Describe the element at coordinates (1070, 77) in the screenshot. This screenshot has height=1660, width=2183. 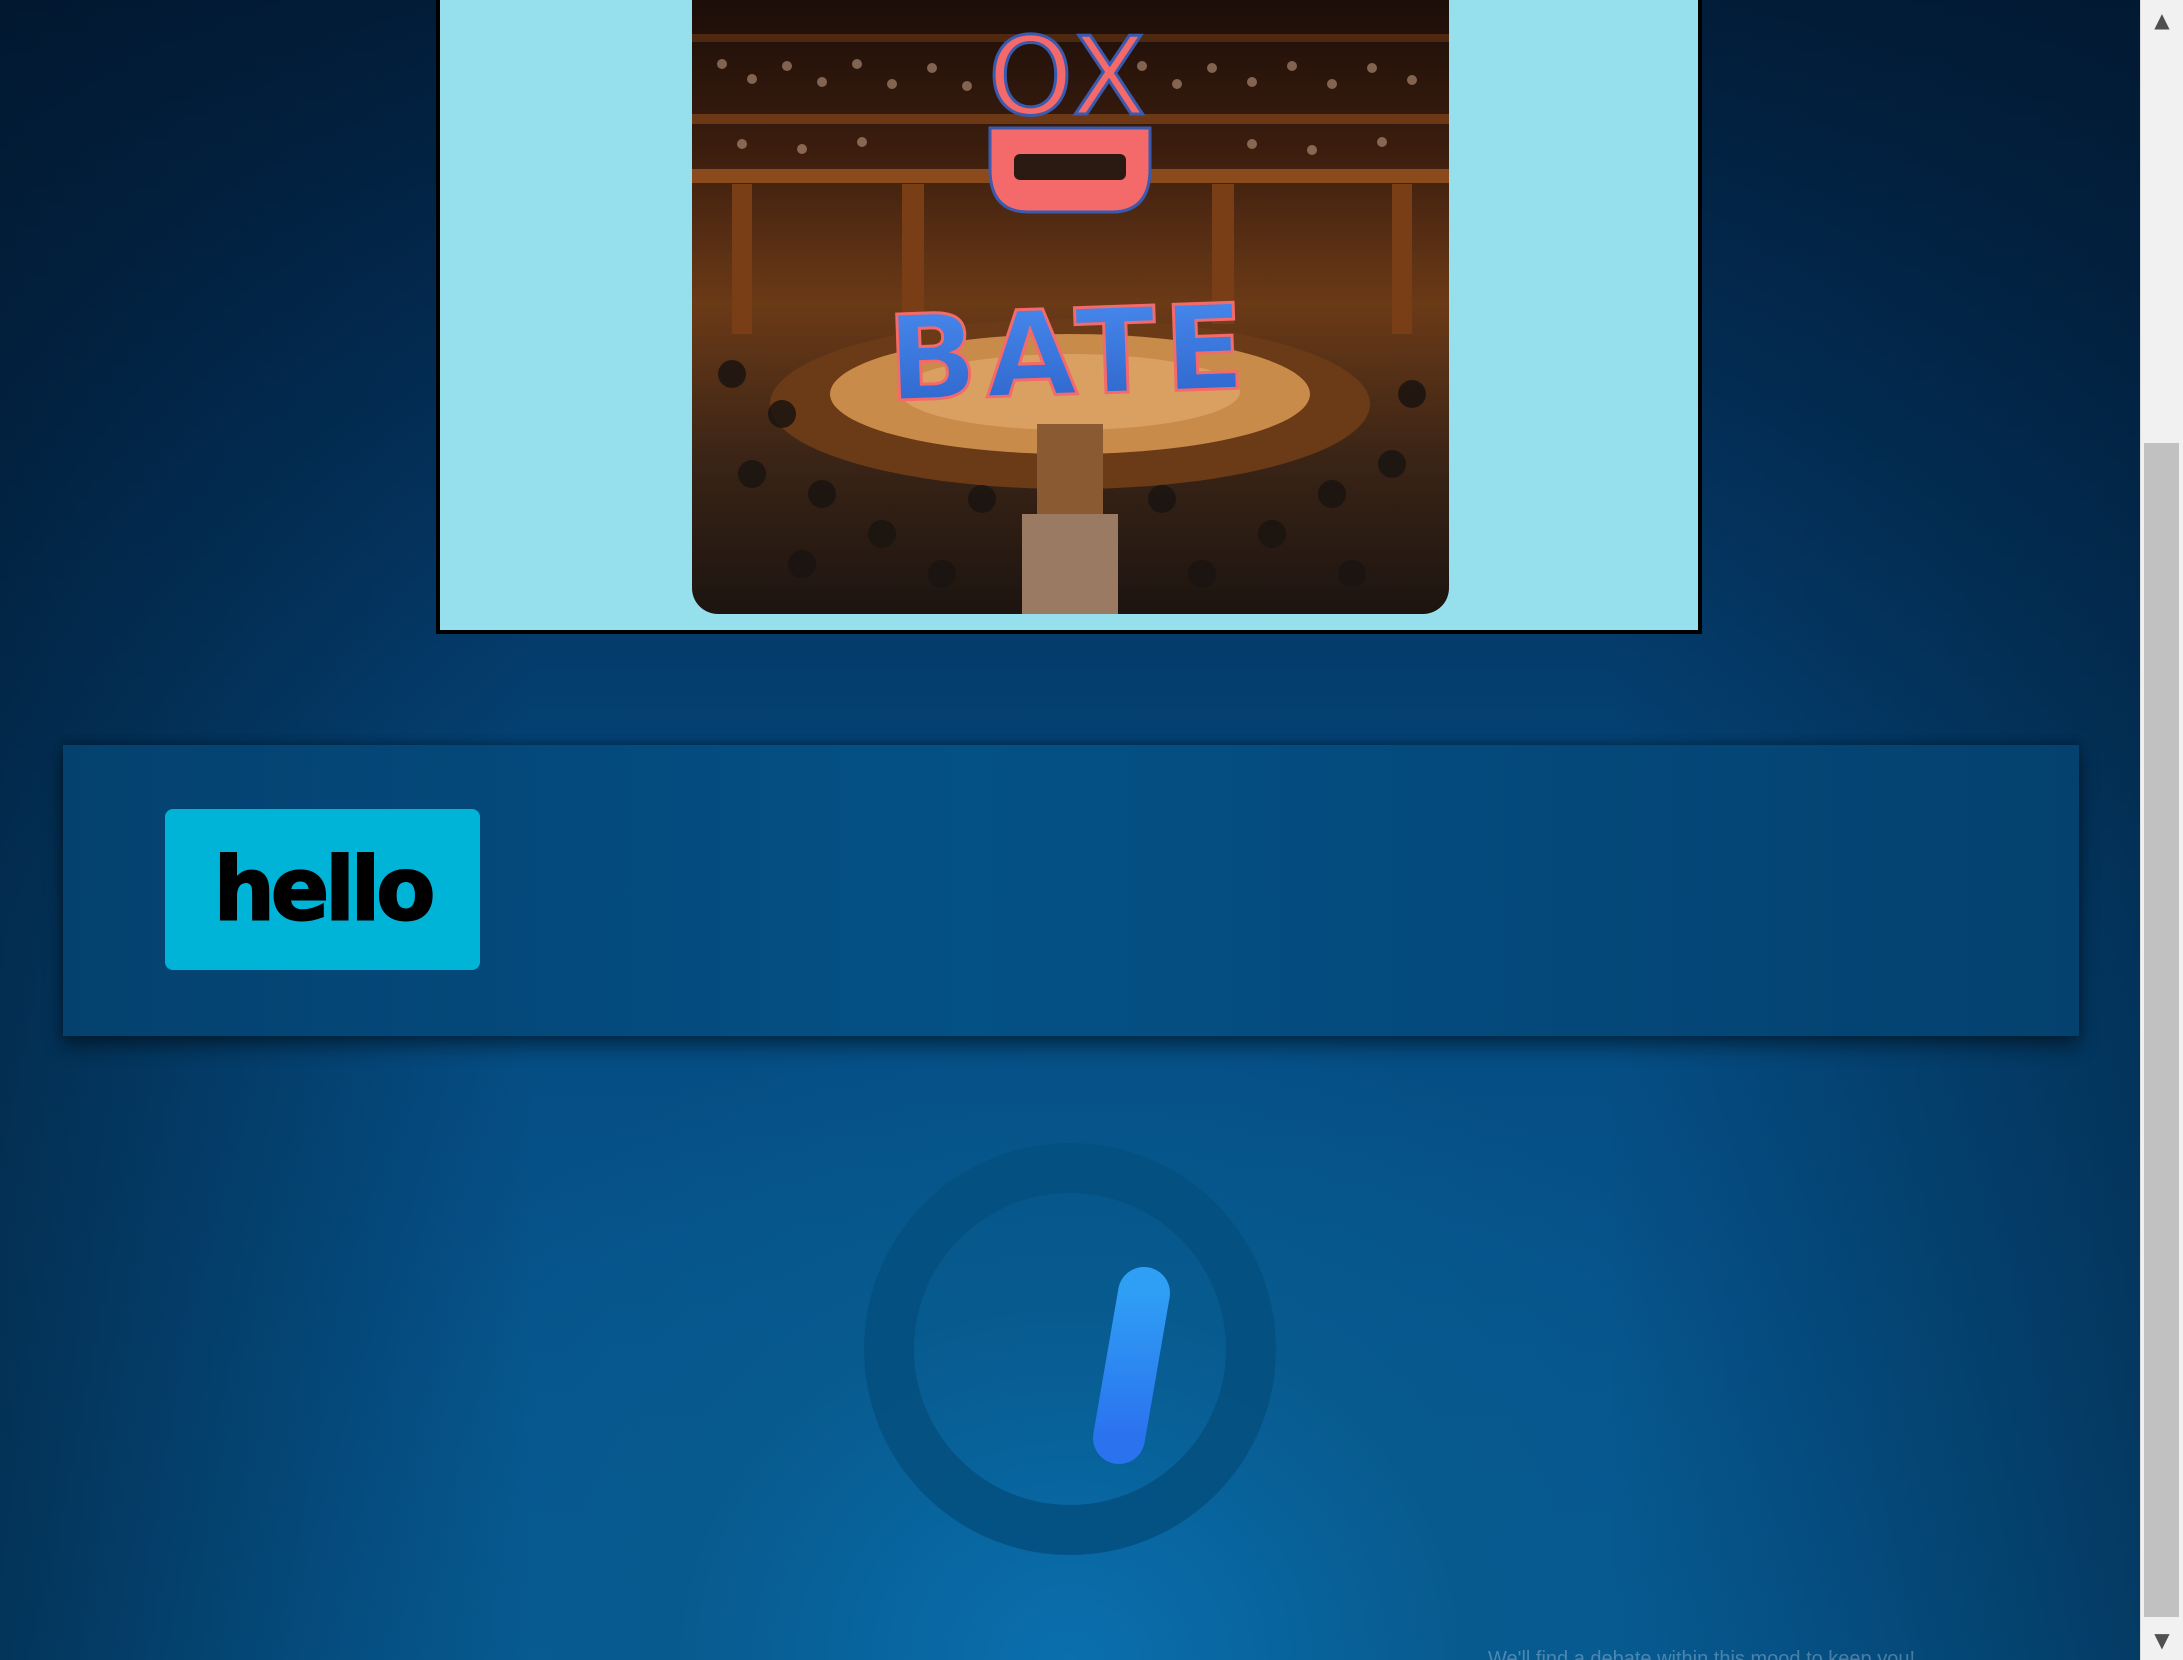
I see `logo-ox-text: OX` at that location.